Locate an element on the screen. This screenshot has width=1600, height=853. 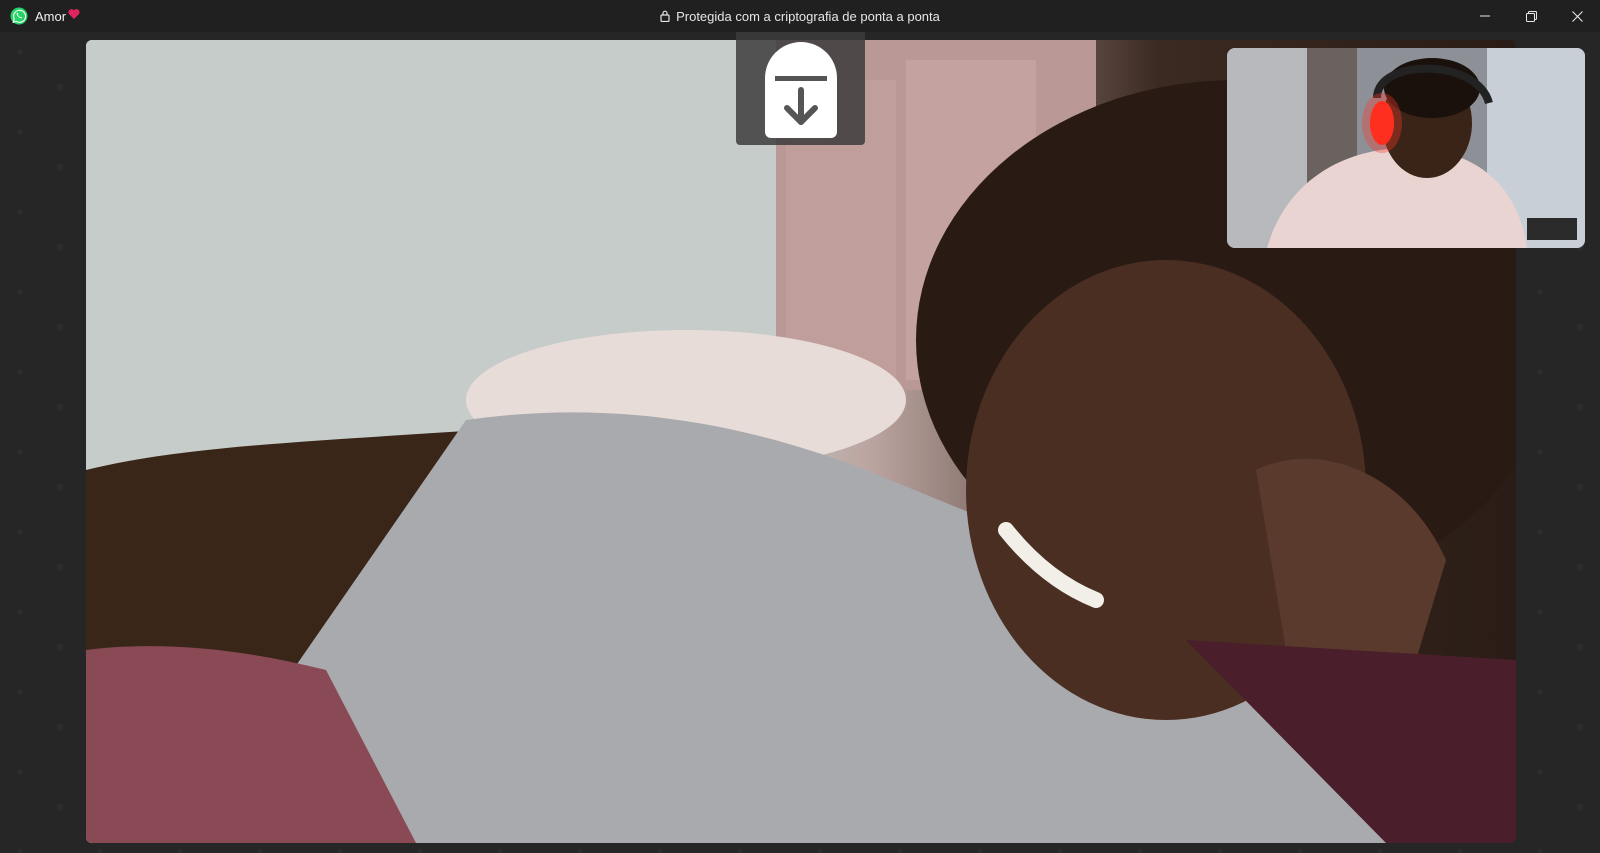
restore-icon is located at coordinates (1531, 16).